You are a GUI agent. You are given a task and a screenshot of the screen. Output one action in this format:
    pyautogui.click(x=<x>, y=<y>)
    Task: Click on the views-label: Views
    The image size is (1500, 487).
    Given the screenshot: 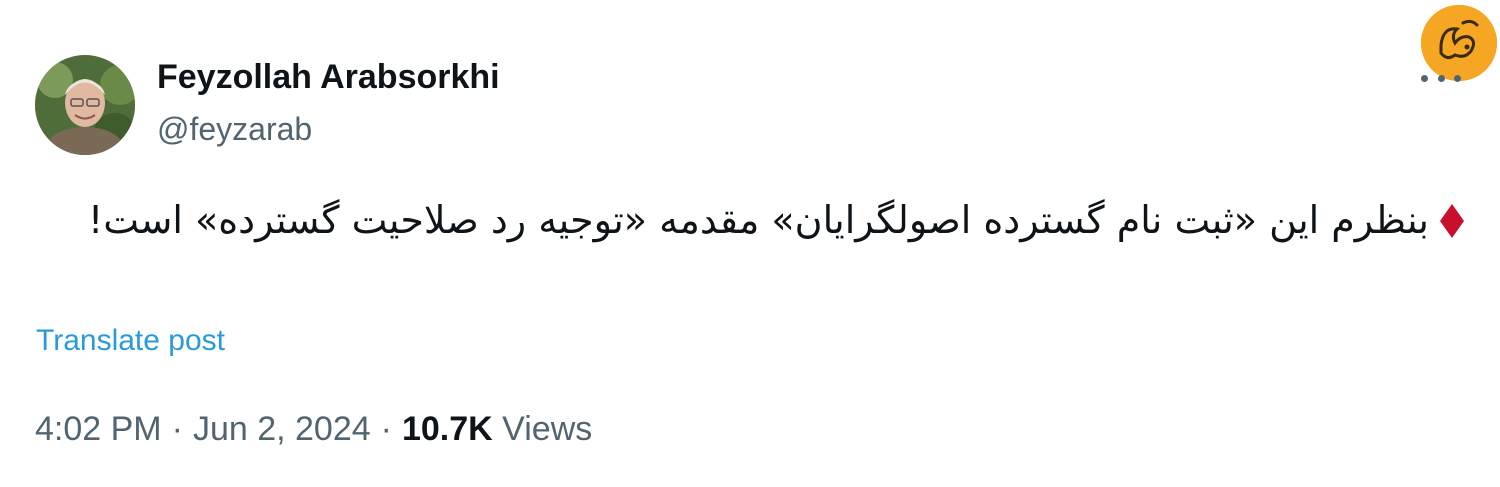 What is the action you would take?
    pyautogui.click(x=547, y=429)
    